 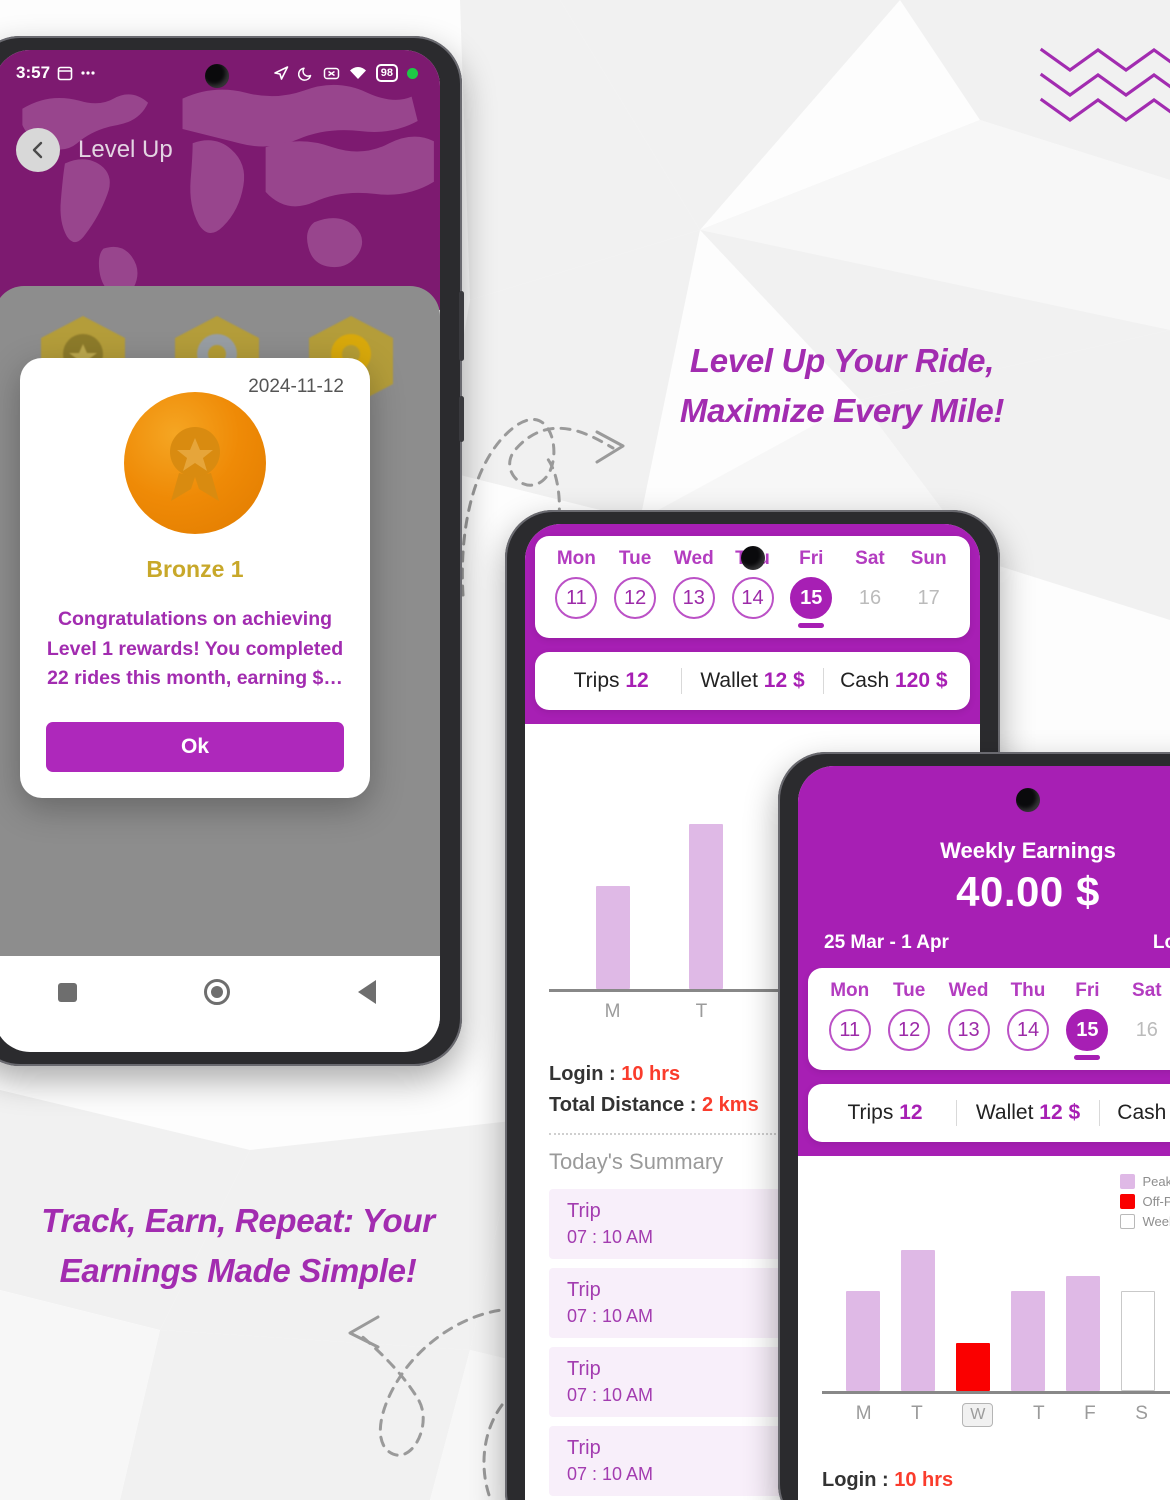 I want to click on x-label: S, so click(x=1141, y=1413).